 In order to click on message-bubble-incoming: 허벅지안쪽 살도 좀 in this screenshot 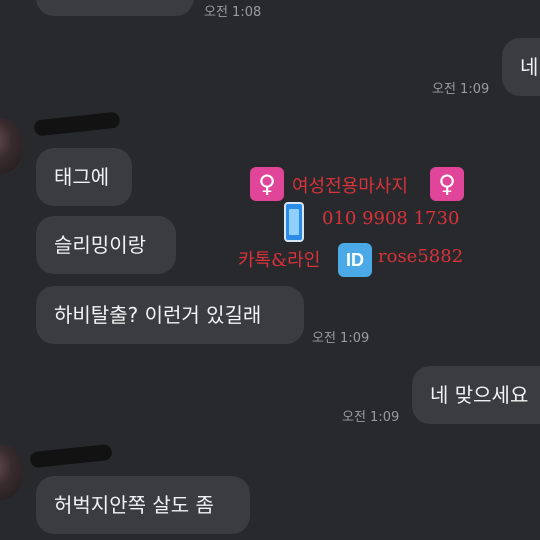, I will do `click(143, 505)`.